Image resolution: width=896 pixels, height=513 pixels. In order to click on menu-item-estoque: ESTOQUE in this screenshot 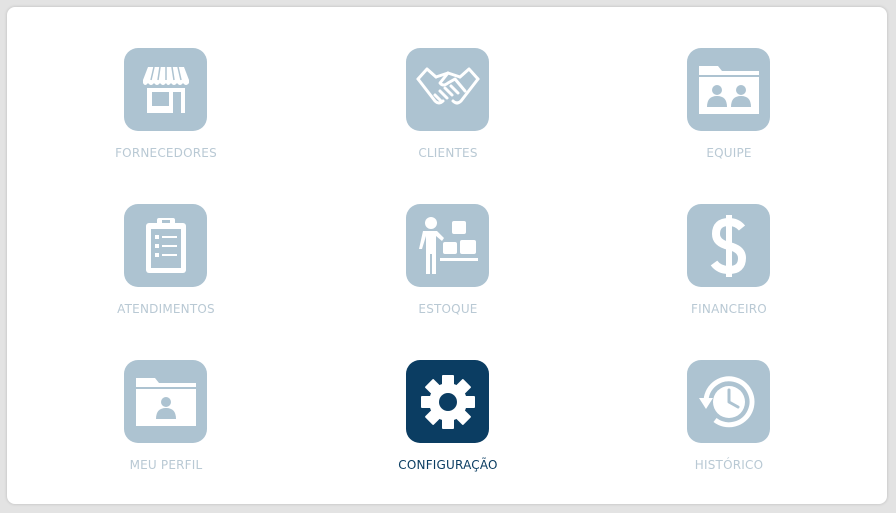, I will do `click(448, 269)`.